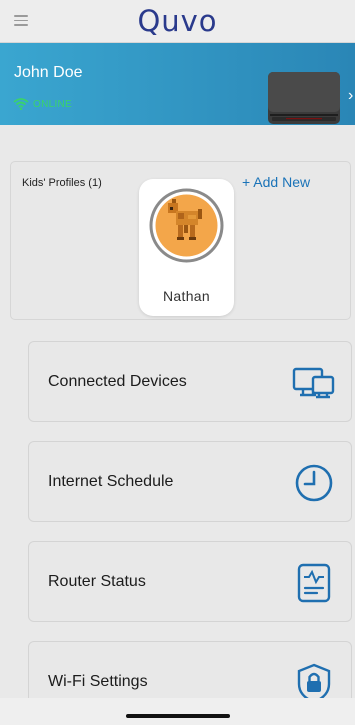  Describe the element at coordinates (276, 182) in the screenshot. I see `add-new-profile-button: + Add New` at that location.